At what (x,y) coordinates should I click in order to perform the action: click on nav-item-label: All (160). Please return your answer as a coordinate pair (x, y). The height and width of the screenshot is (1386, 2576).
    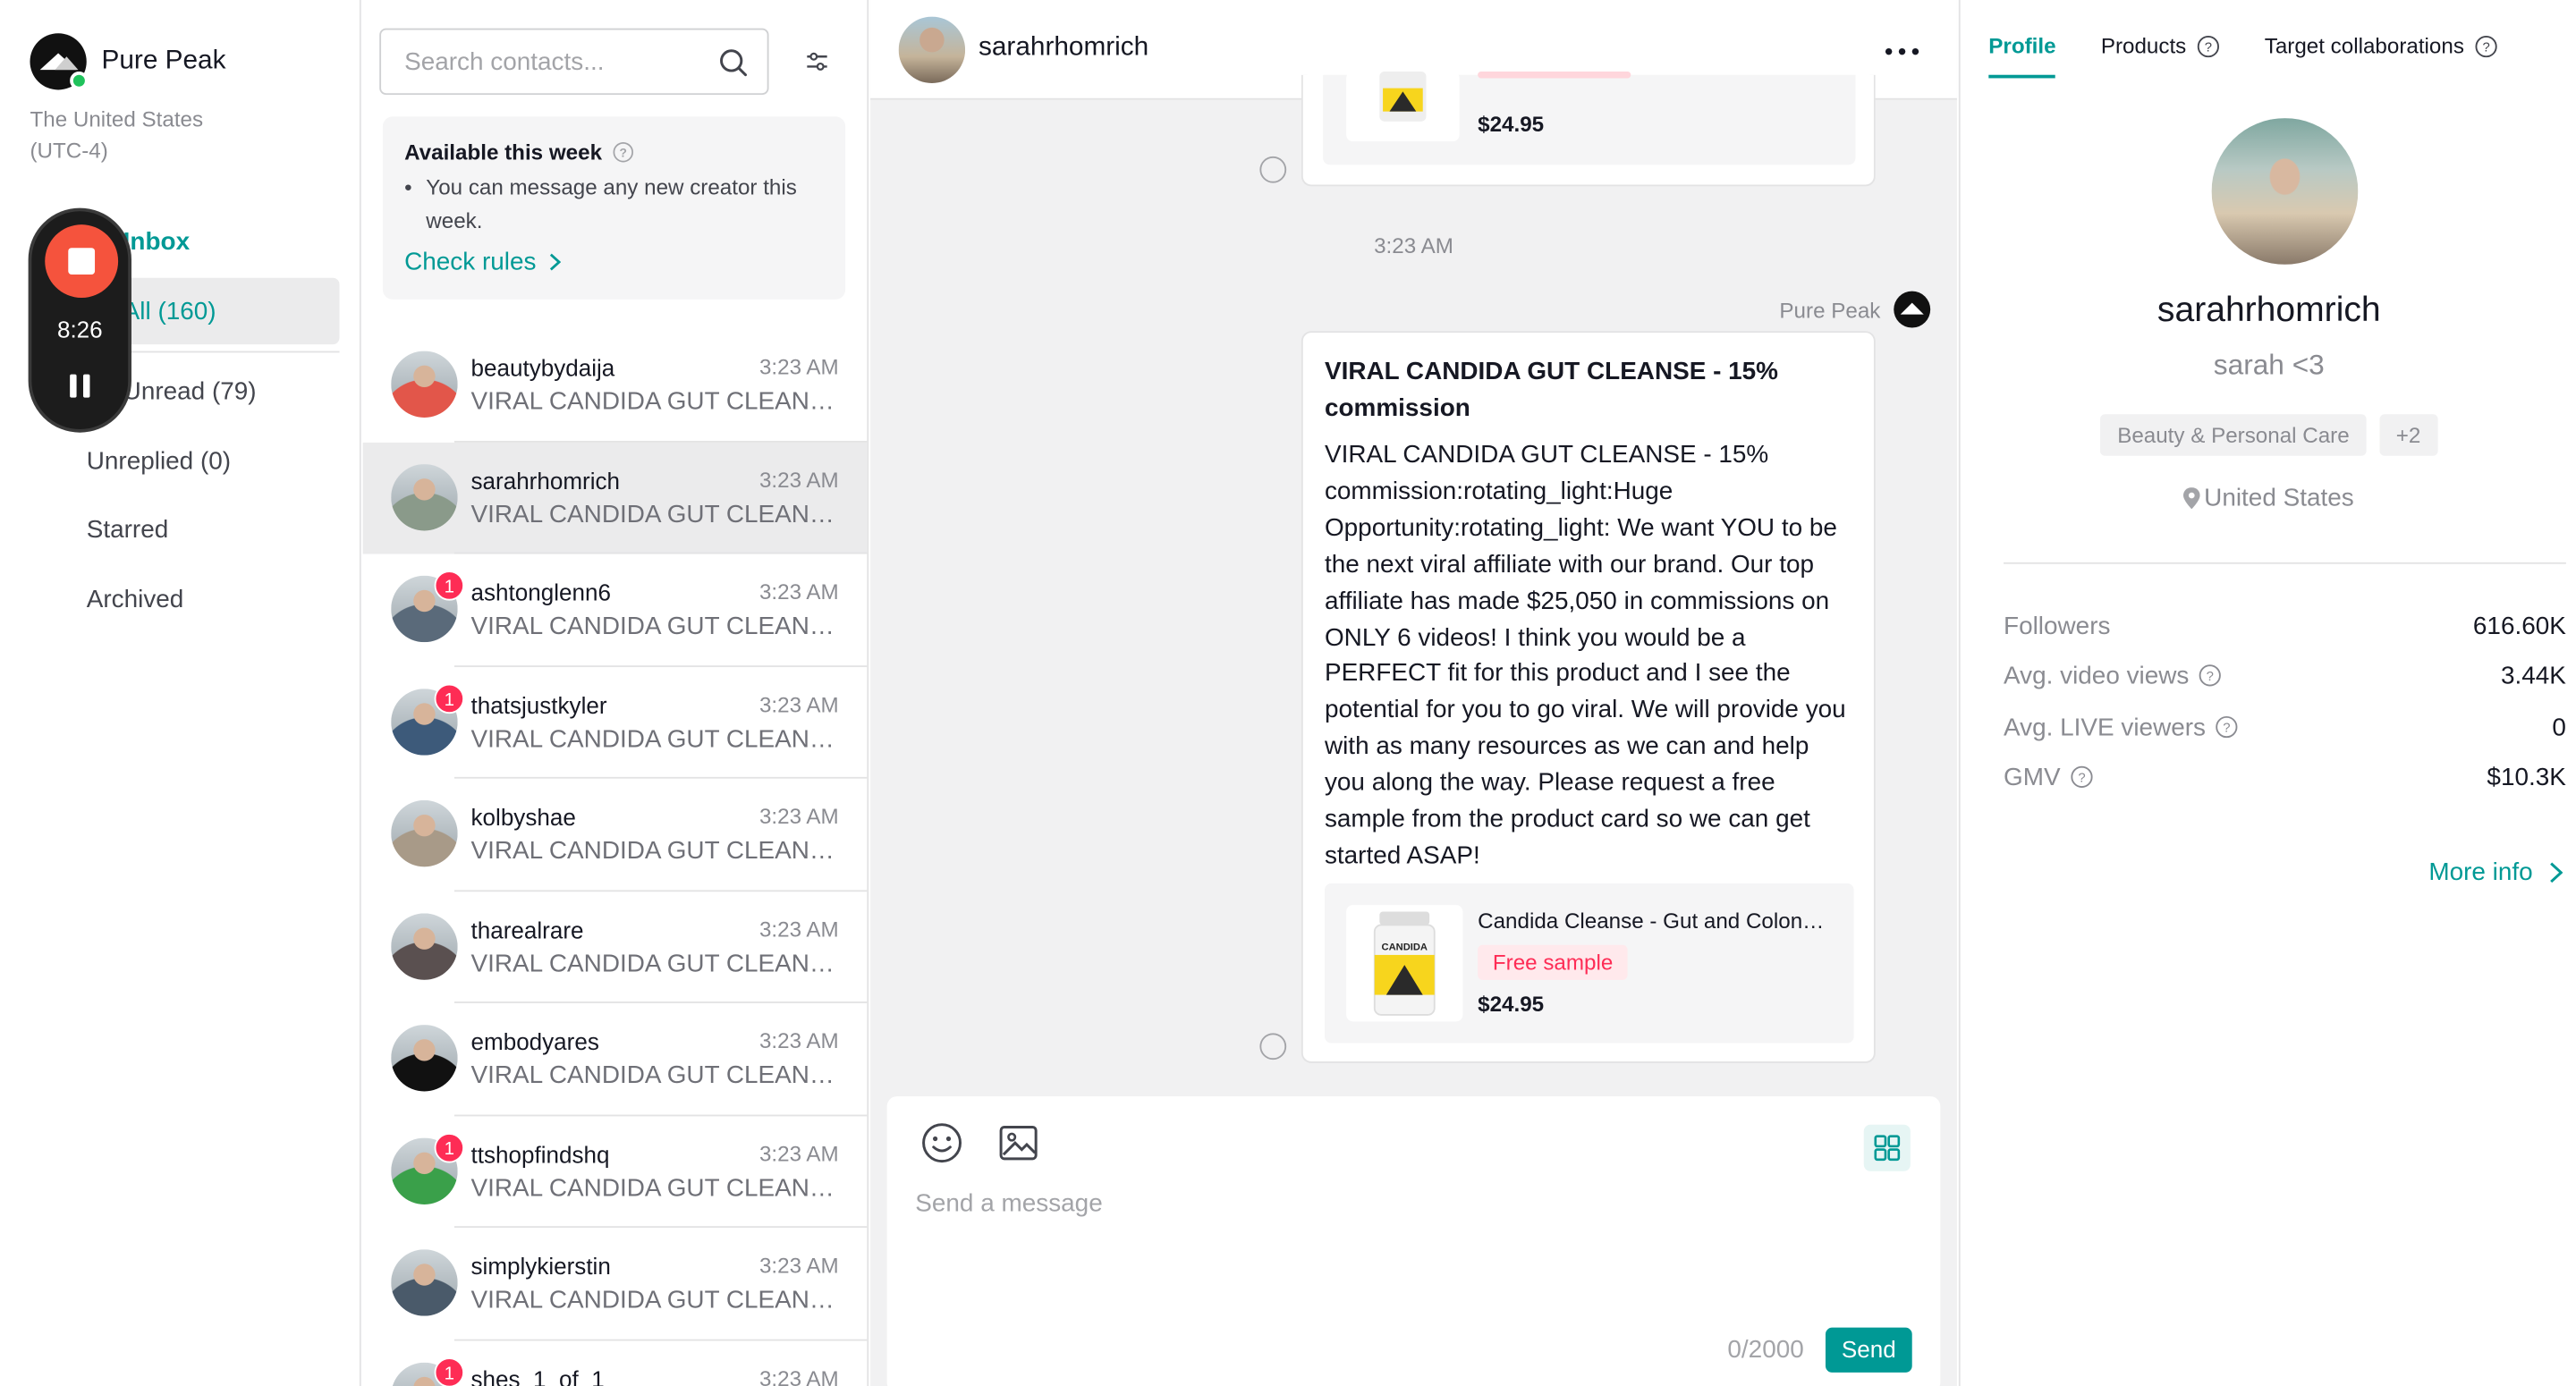
    Looking at the image, I should click on (169, 311).